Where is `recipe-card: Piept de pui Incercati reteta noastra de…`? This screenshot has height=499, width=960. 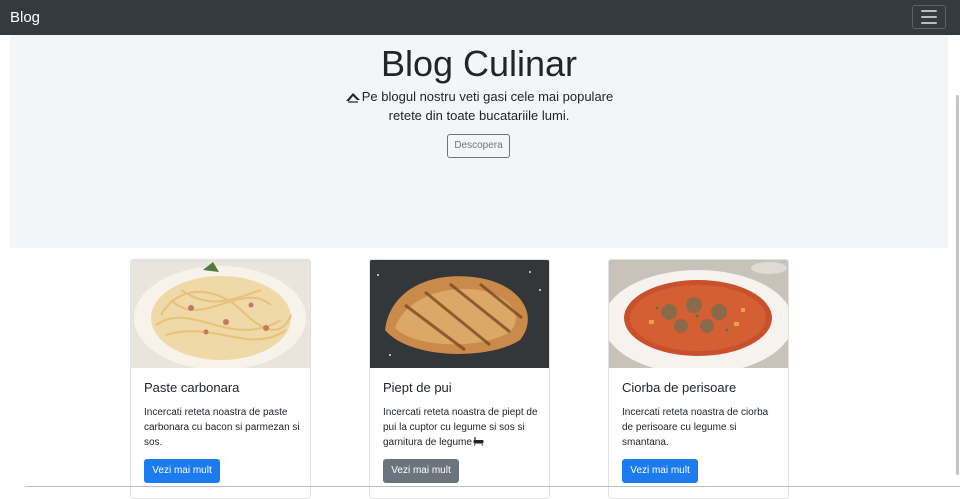
recipe-card: Piept de pui Incercati reteta noastra de… is located at coordinates (459, 379).